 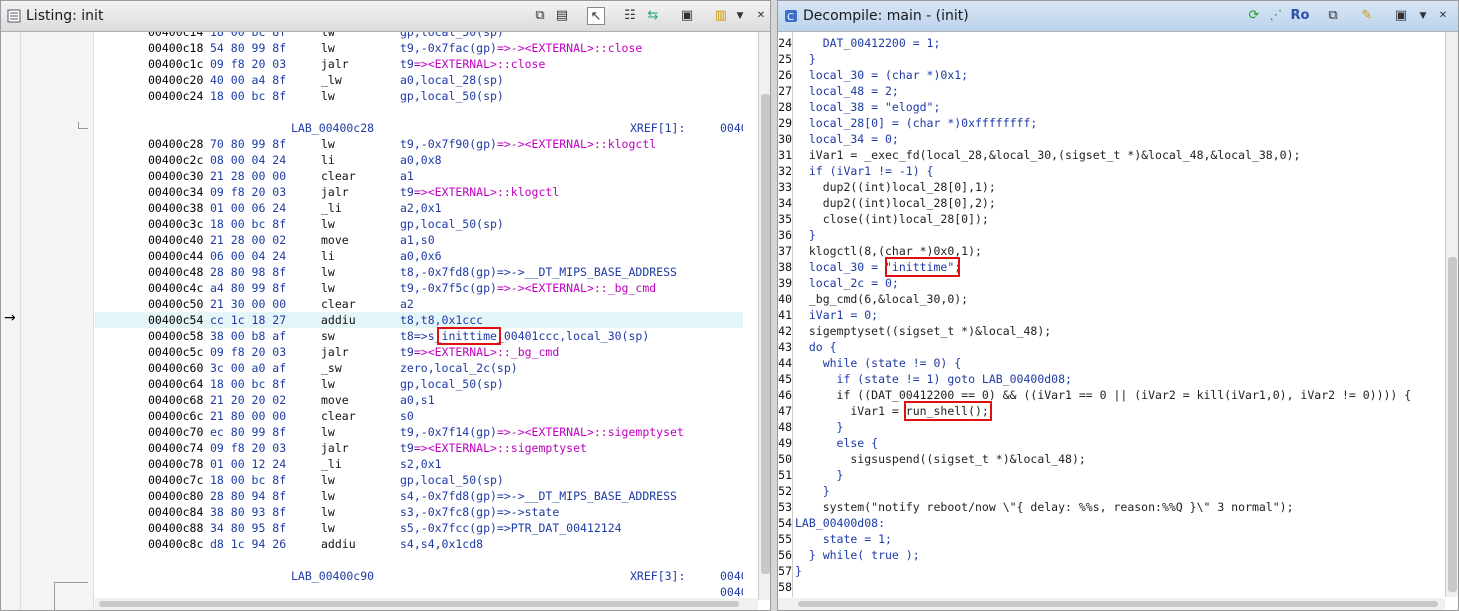 I want to click on decompile-line: 30 local_34 = 0;, so click(x=1111, y=139).